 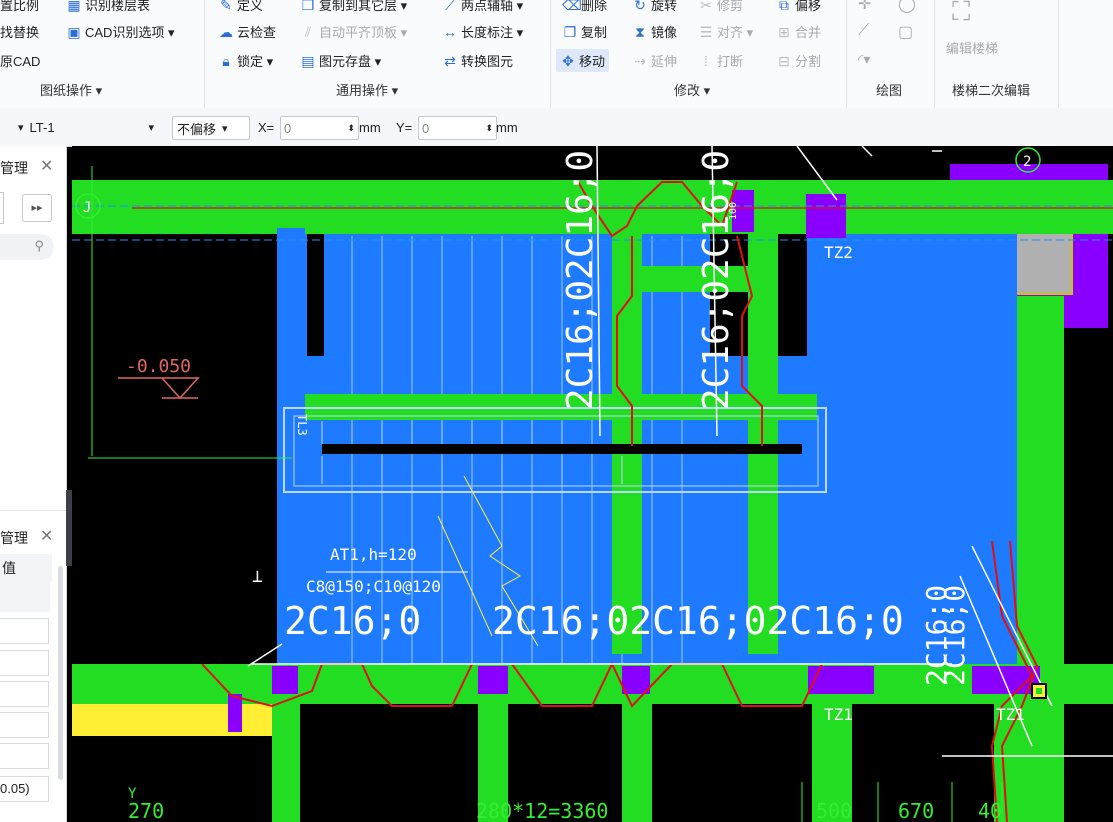 What do you see at coordinates (319, 128) in the screenshot?
I see `x-offset-input: 0 ⬍` at bounding box center [319, 128].